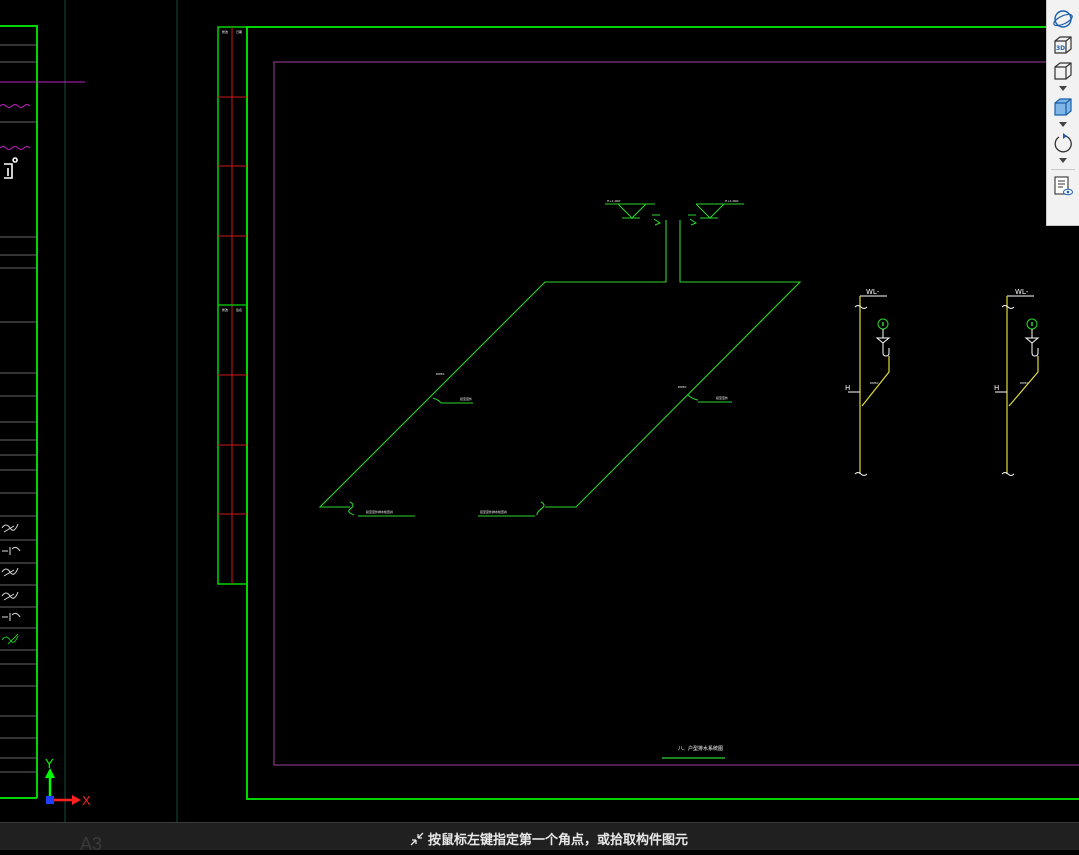 Image resolution: width=1079 pixels, height=855 pixels. I want to click on riser1-floor-mark: H, so click(847, 388).